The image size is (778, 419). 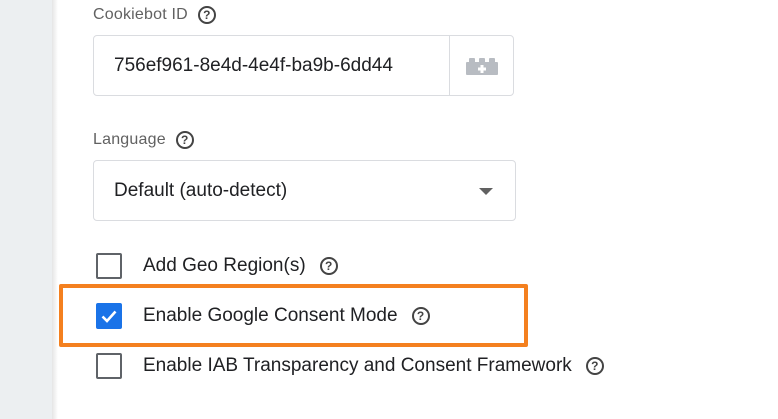 I want to click on insert-variable-button, so click(x=481, y=65).